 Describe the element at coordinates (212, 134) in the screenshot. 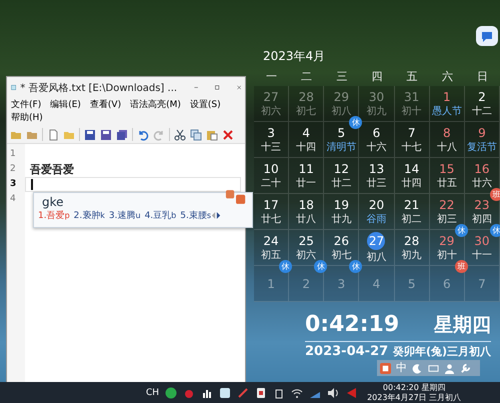

I see `paste-icon` at that location.